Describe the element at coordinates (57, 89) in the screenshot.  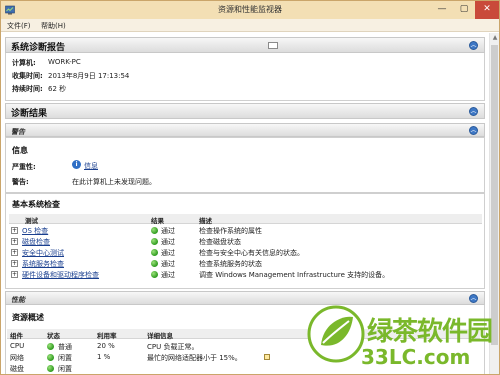
I see `duration-value: 62 秒` at that location.